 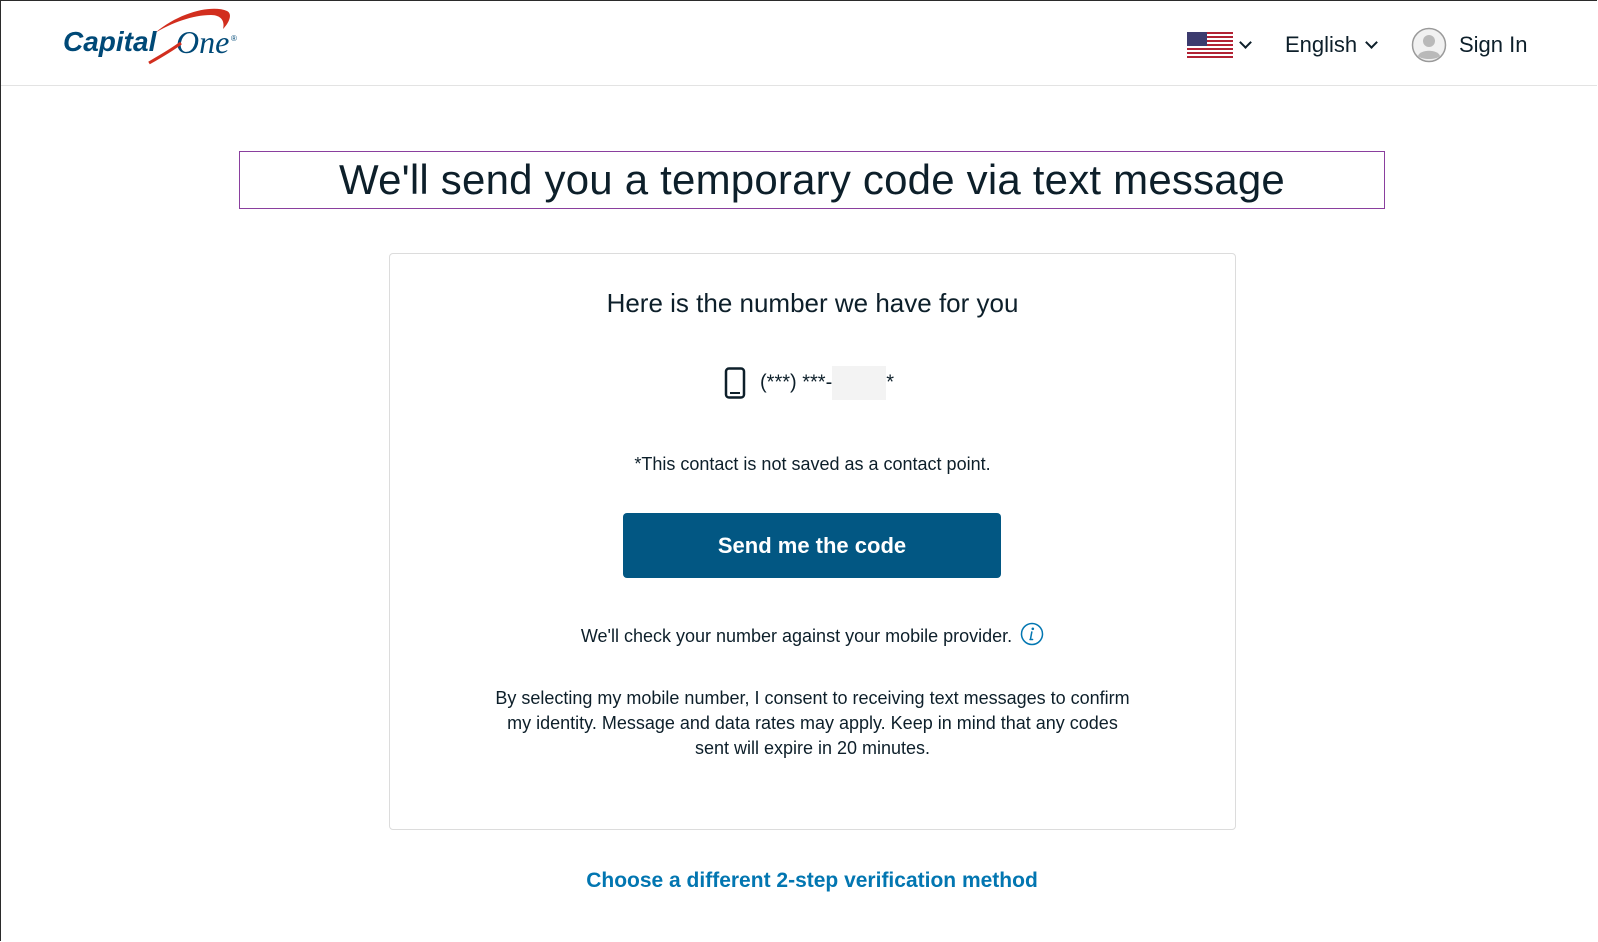 I want to click on user-avatar-icon, so click(x=1429, y=45).